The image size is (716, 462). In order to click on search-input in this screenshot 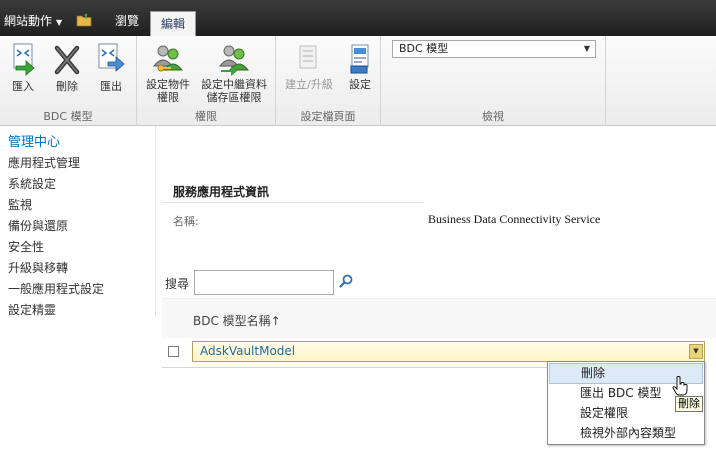, I will do `click(264, 282)`.